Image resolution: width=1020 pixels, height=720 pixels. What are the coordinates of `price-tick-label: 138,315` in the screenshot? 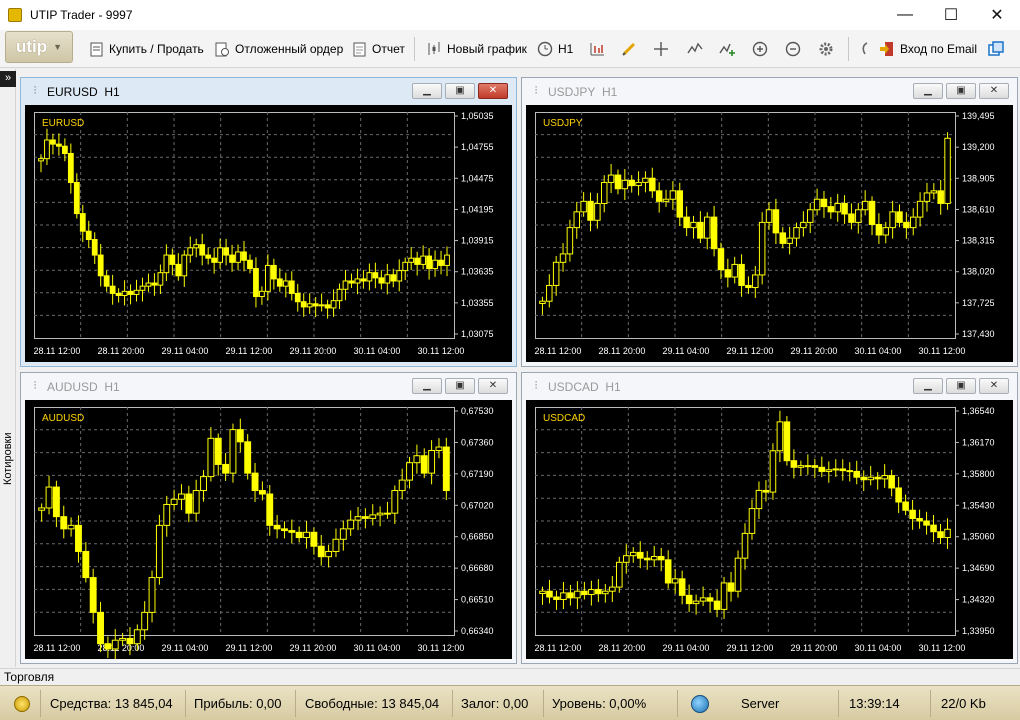 It's located at (978, 241).